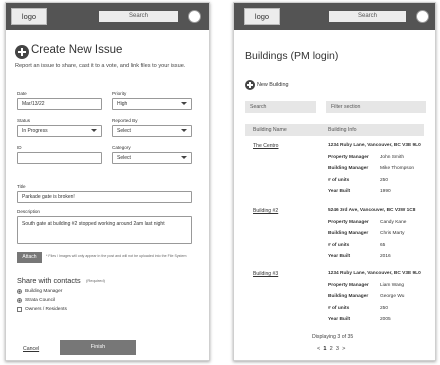 This screenshot has width=440, height=365. What do you see at coordinates (19, 300) in the screenshot?
I see `strata-council-radio` at bounding box center [19, 300].